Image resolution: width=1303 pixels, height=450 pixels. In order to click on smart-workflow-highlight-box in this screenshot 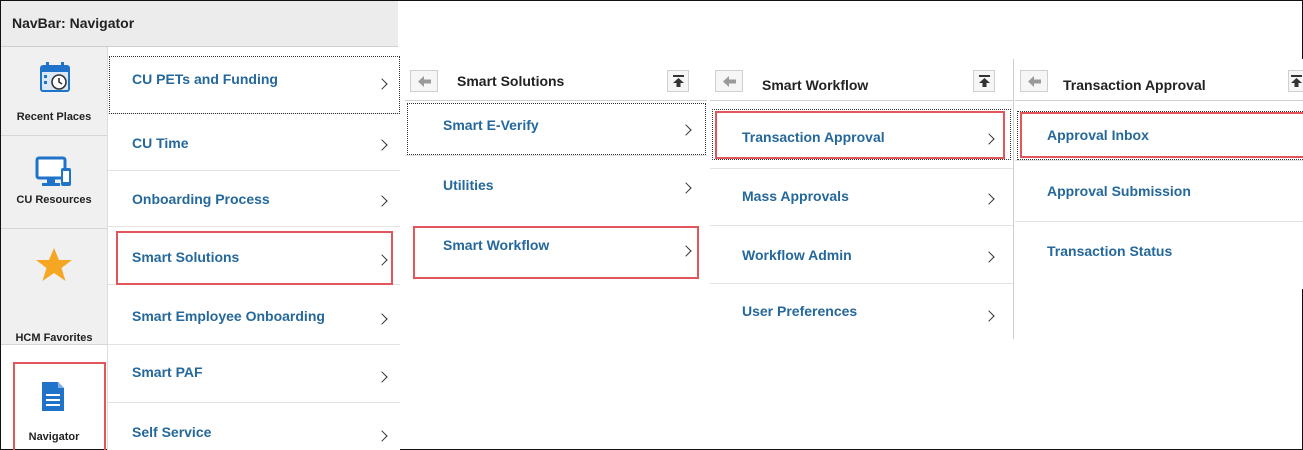, I will do `click(556, 252)`.